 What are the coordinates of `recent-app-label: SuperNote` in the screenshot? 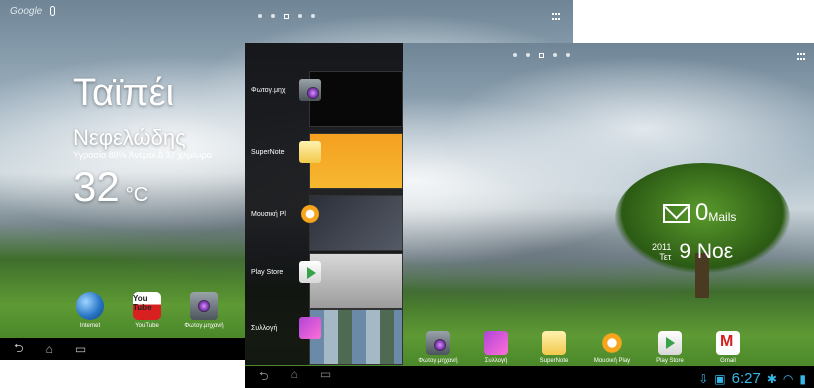 It's located at (268, 152).